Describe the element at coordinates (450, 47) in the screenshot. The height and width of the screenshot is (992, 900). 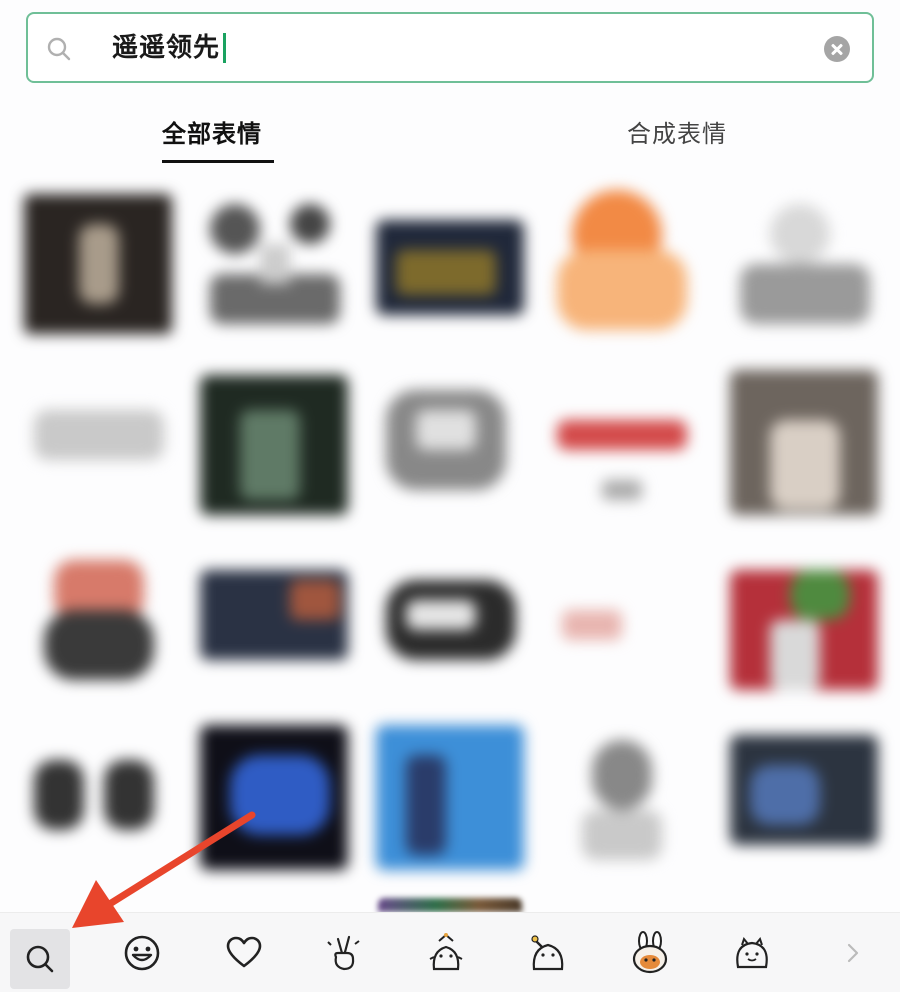
I see `search-bar: 遥遥领先` at that location.